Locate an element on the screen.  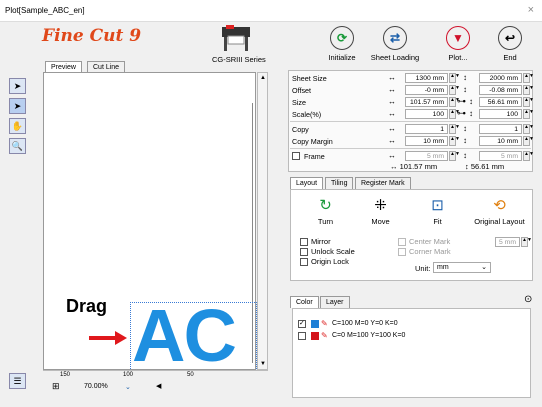
param-row-copy: Copy ↔ 1 ▲▼ ↕ 1 ▲▼ is located at coordinates (411, 129).